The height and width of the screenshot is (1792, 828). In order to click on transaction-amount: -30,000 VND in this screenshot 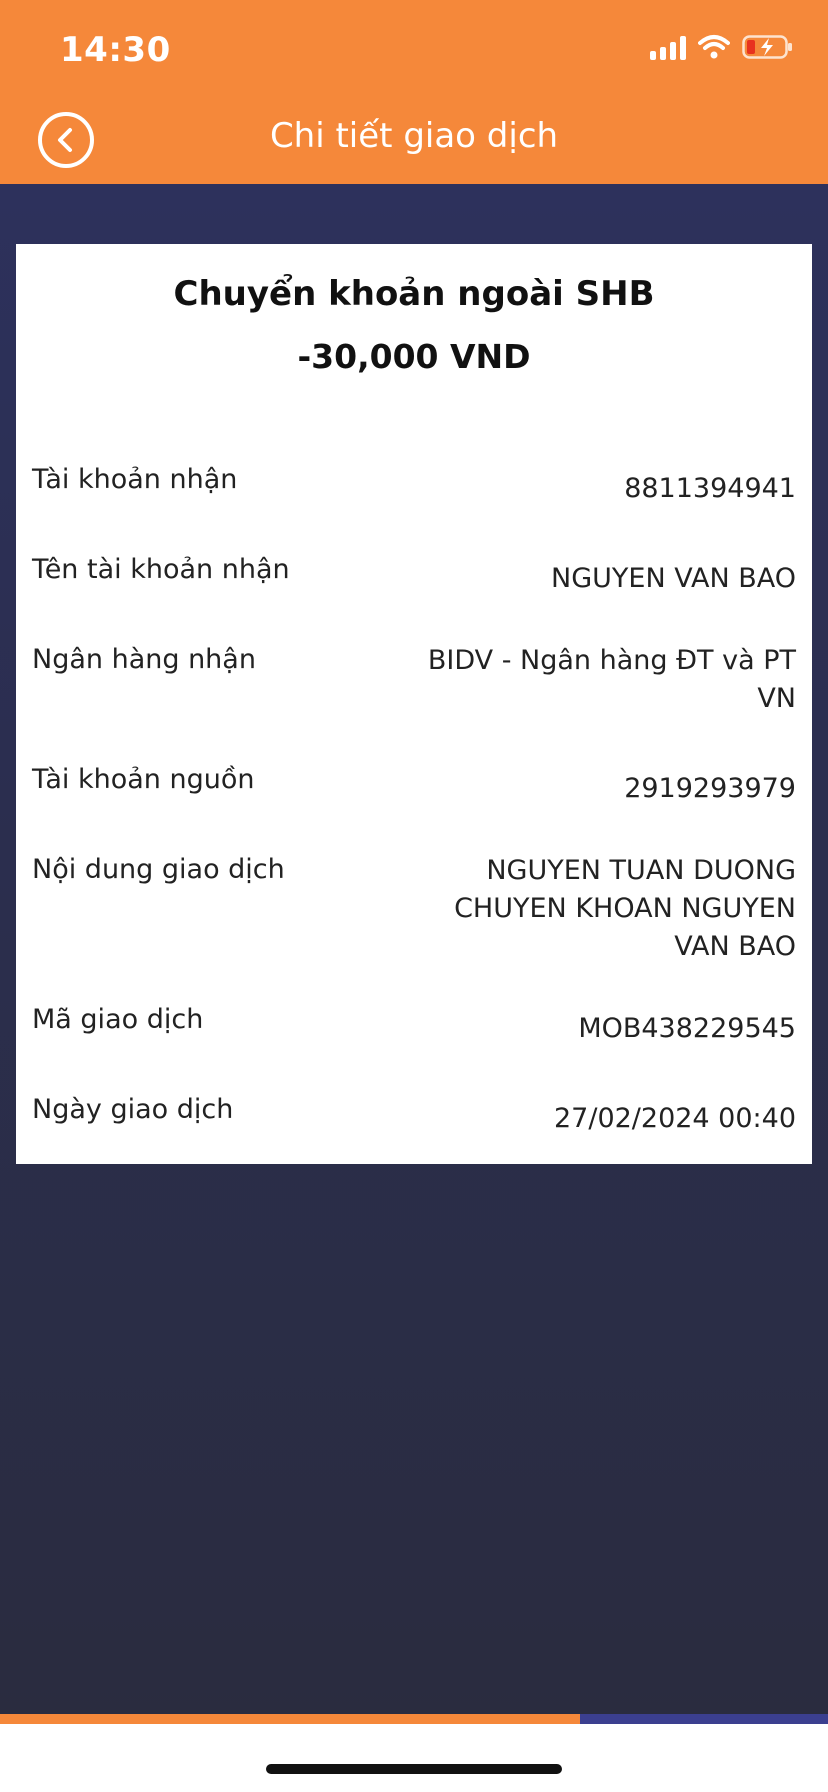, I will do `click(414, 356)`.